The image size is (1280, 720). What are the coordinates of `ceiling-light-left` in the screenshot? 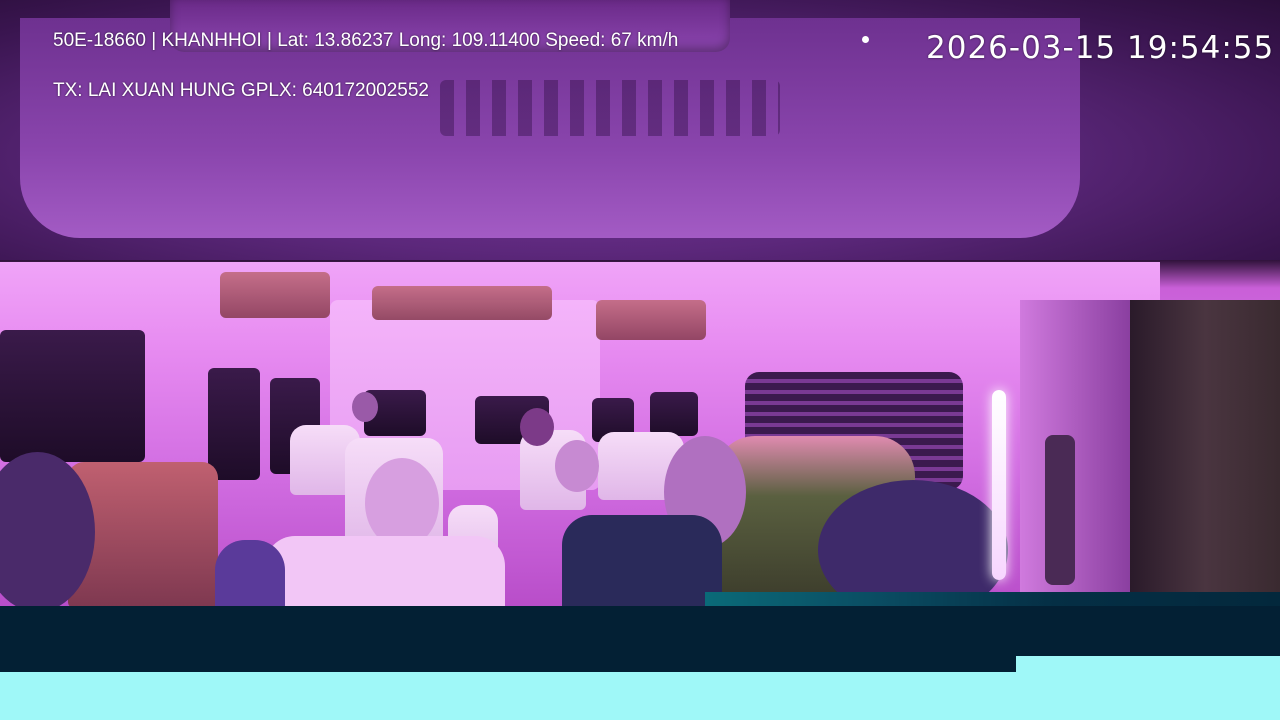 It's located at (275, 295).